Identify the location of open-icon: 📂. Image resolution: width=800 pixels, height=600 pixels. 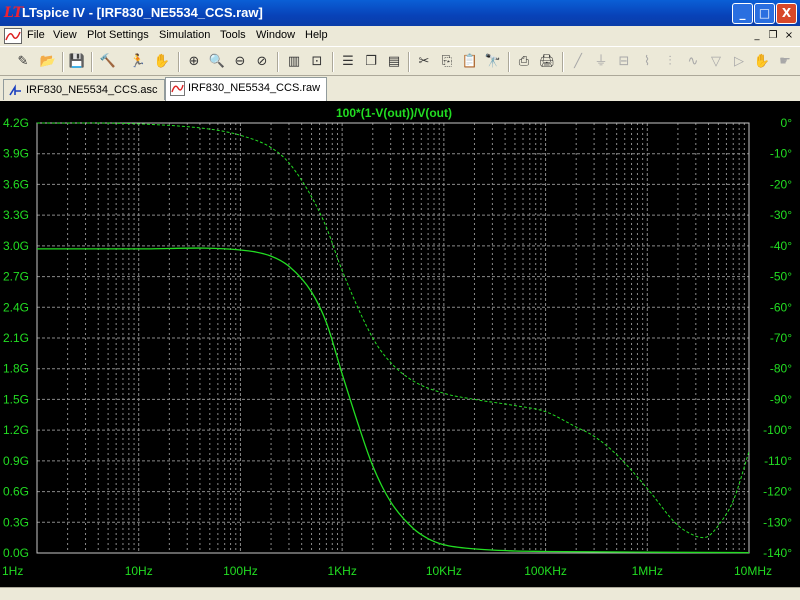
(48, 62).